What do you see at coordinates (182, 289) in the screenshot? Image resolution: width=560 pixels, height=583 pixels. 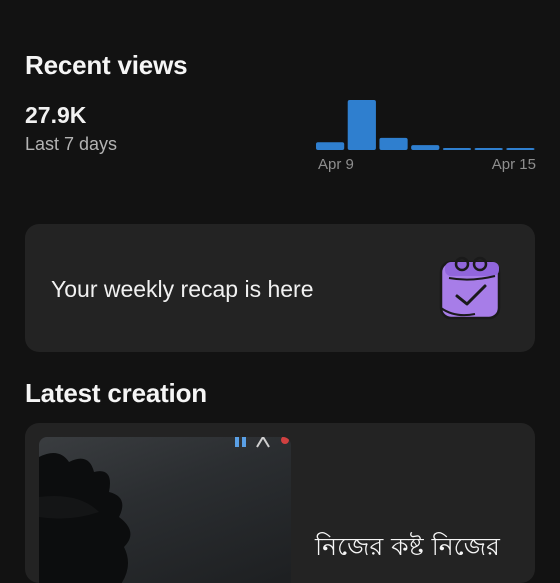 I see `weekly-recap-text: Your weekly recap is here` at bounding box center [182, 289].